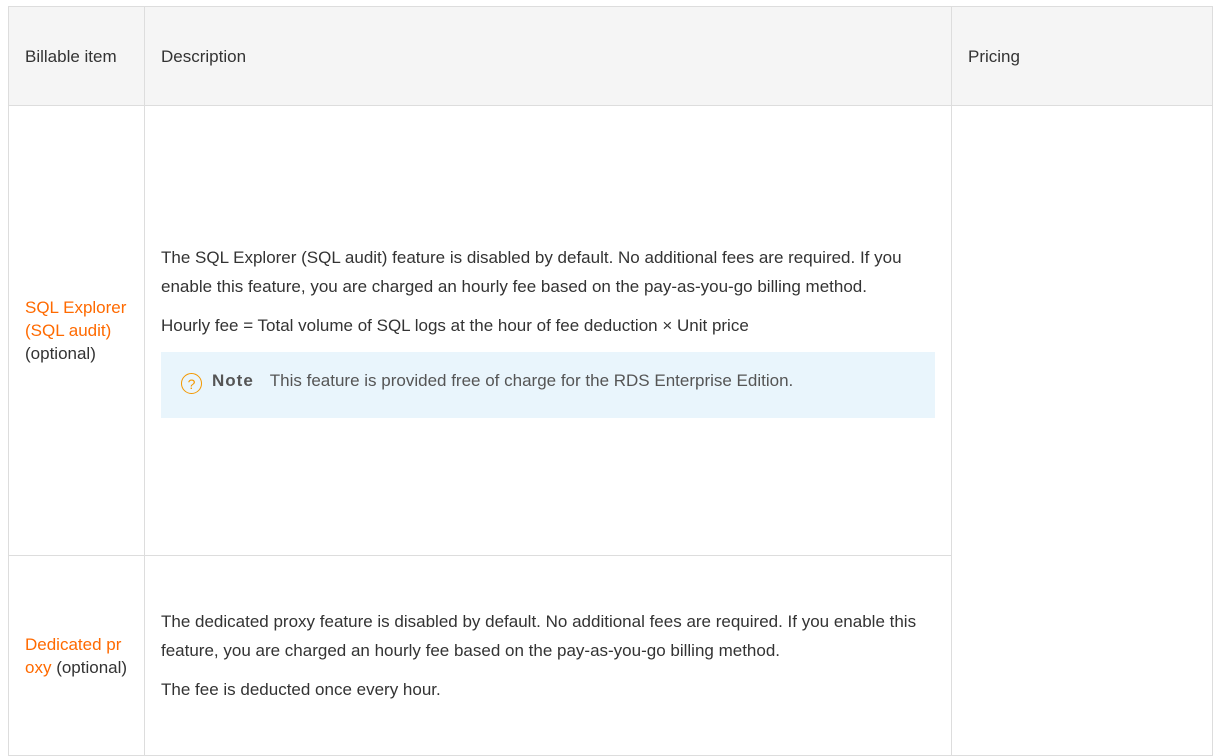 The height and width of the screenshot is (756, 1218). I want to click on table-header-row: Billable item Description Pricing, so click(610, 56).